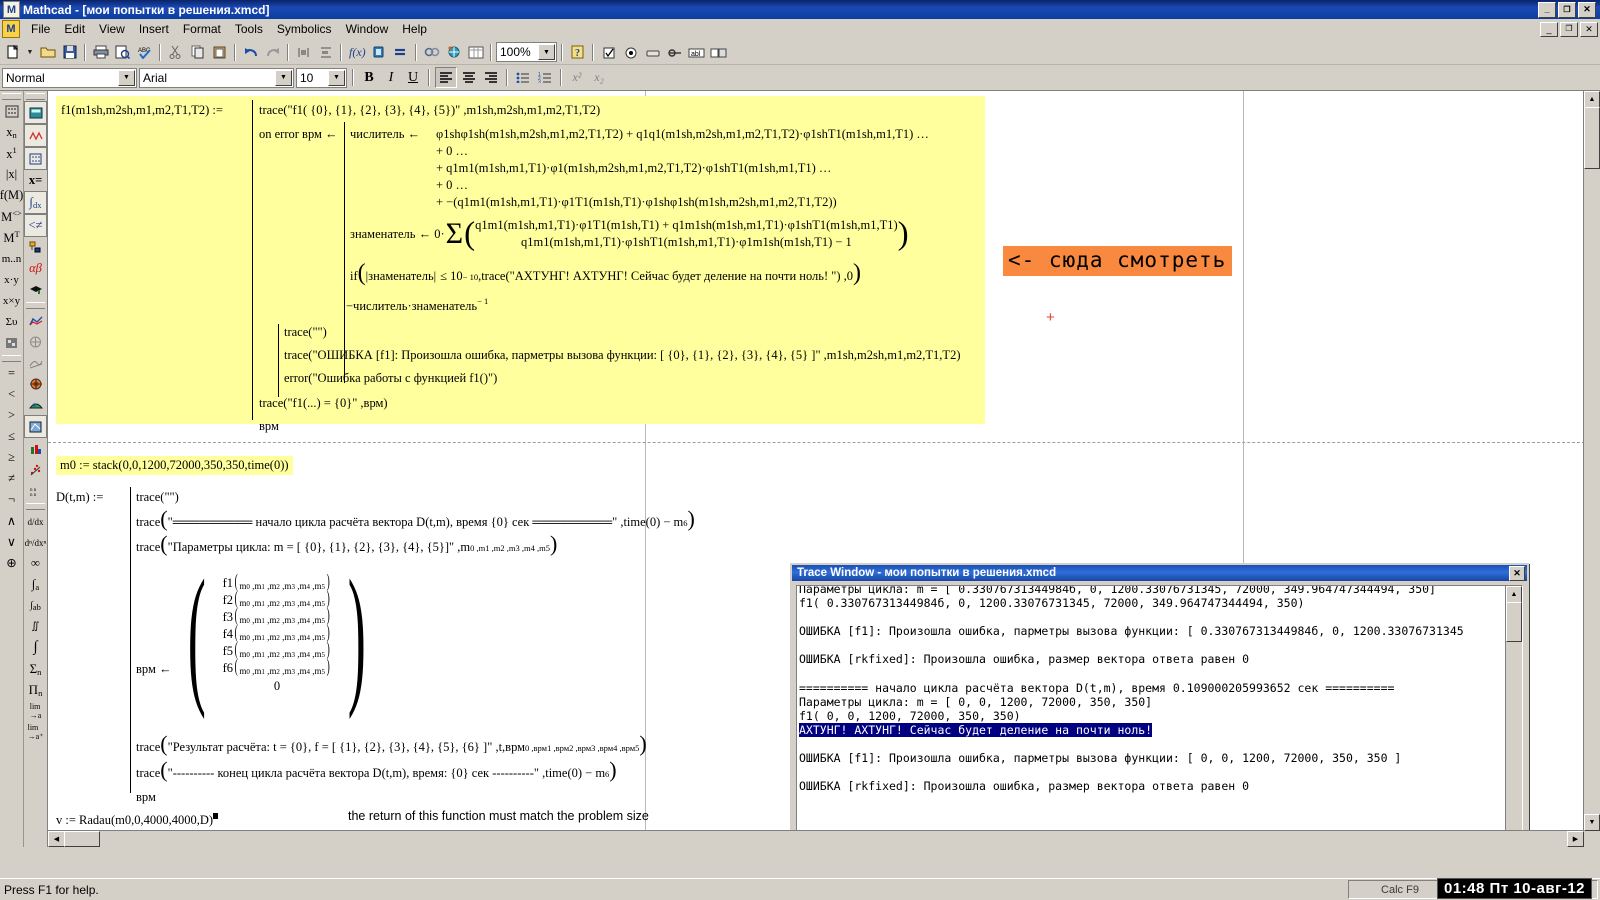 The height and width of the screenshot is (900, 1600). Describe the element at coordinates (11, 394) in the screenshot. I see `less-than-icon: <` at that location.